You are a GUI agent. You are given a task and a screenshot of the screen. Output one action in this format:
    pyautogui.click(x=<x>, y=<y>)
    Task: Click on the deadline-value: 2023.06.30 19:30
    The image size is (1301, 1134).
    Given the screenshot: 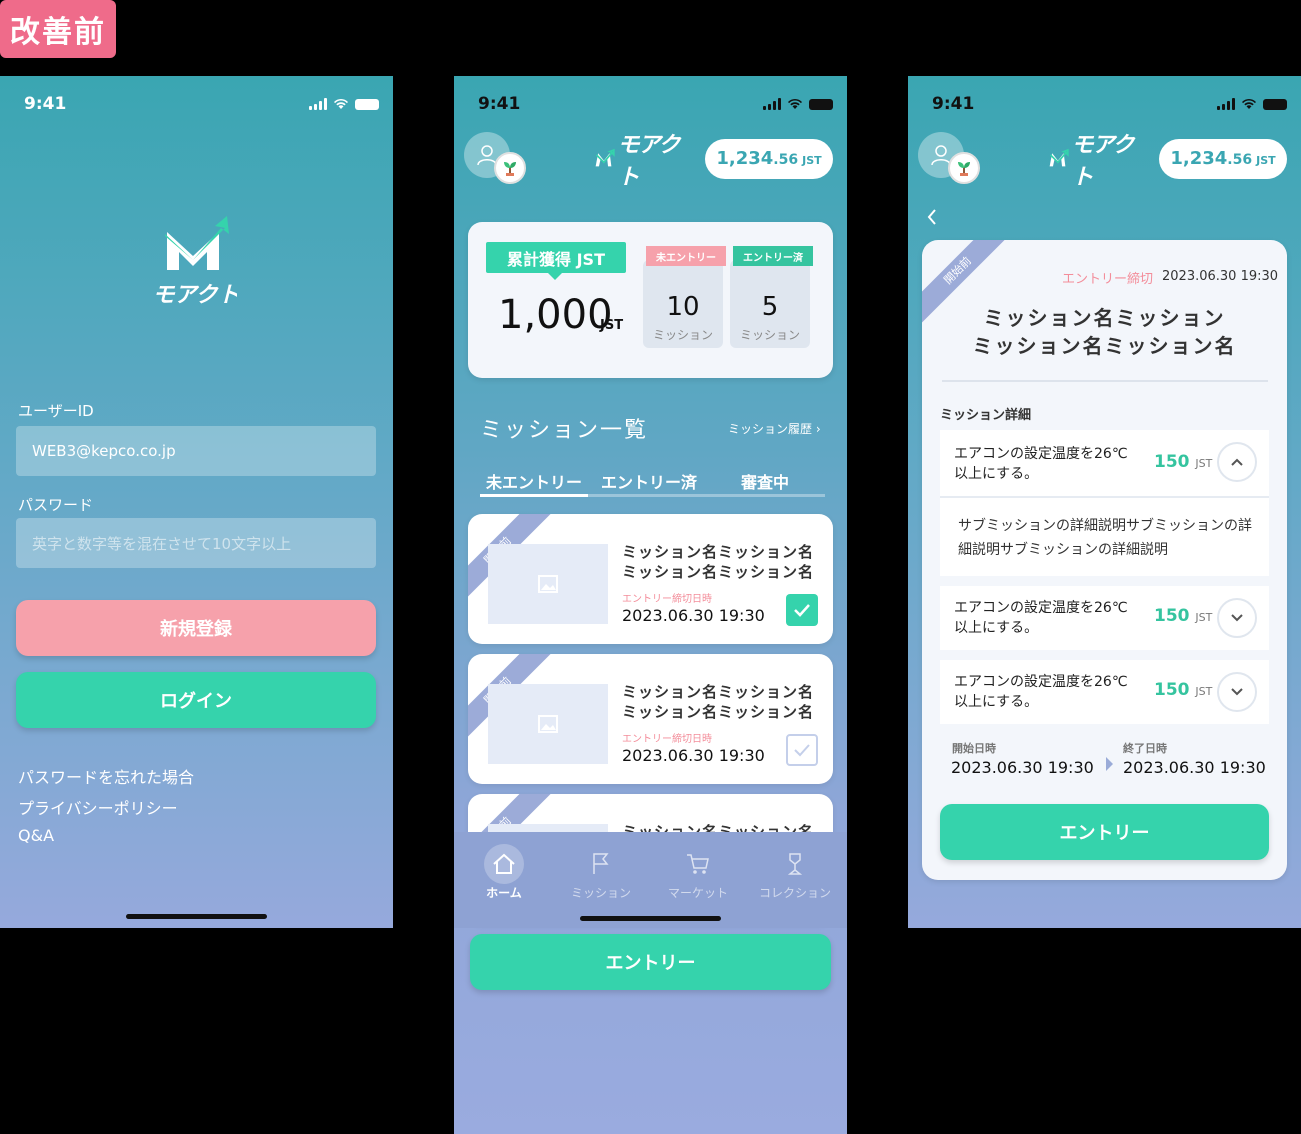 What is the action you would take?
    pyautogui.click(x=693, y=755)
    